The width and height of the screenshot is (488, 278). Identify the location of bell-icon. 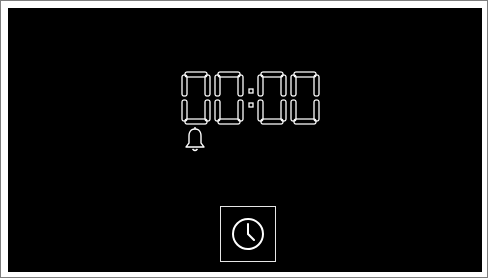
(195, 140).